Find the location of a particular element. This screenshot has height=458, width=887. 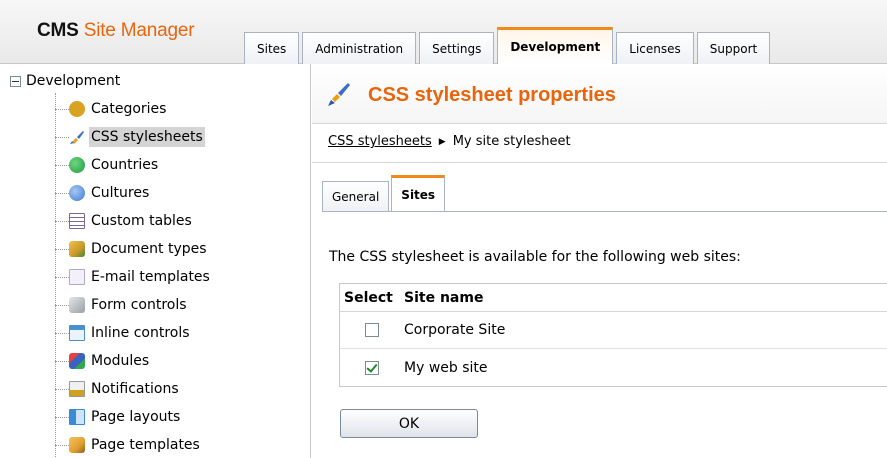

logo-brand: CMS is located at coordinates (58, 30).